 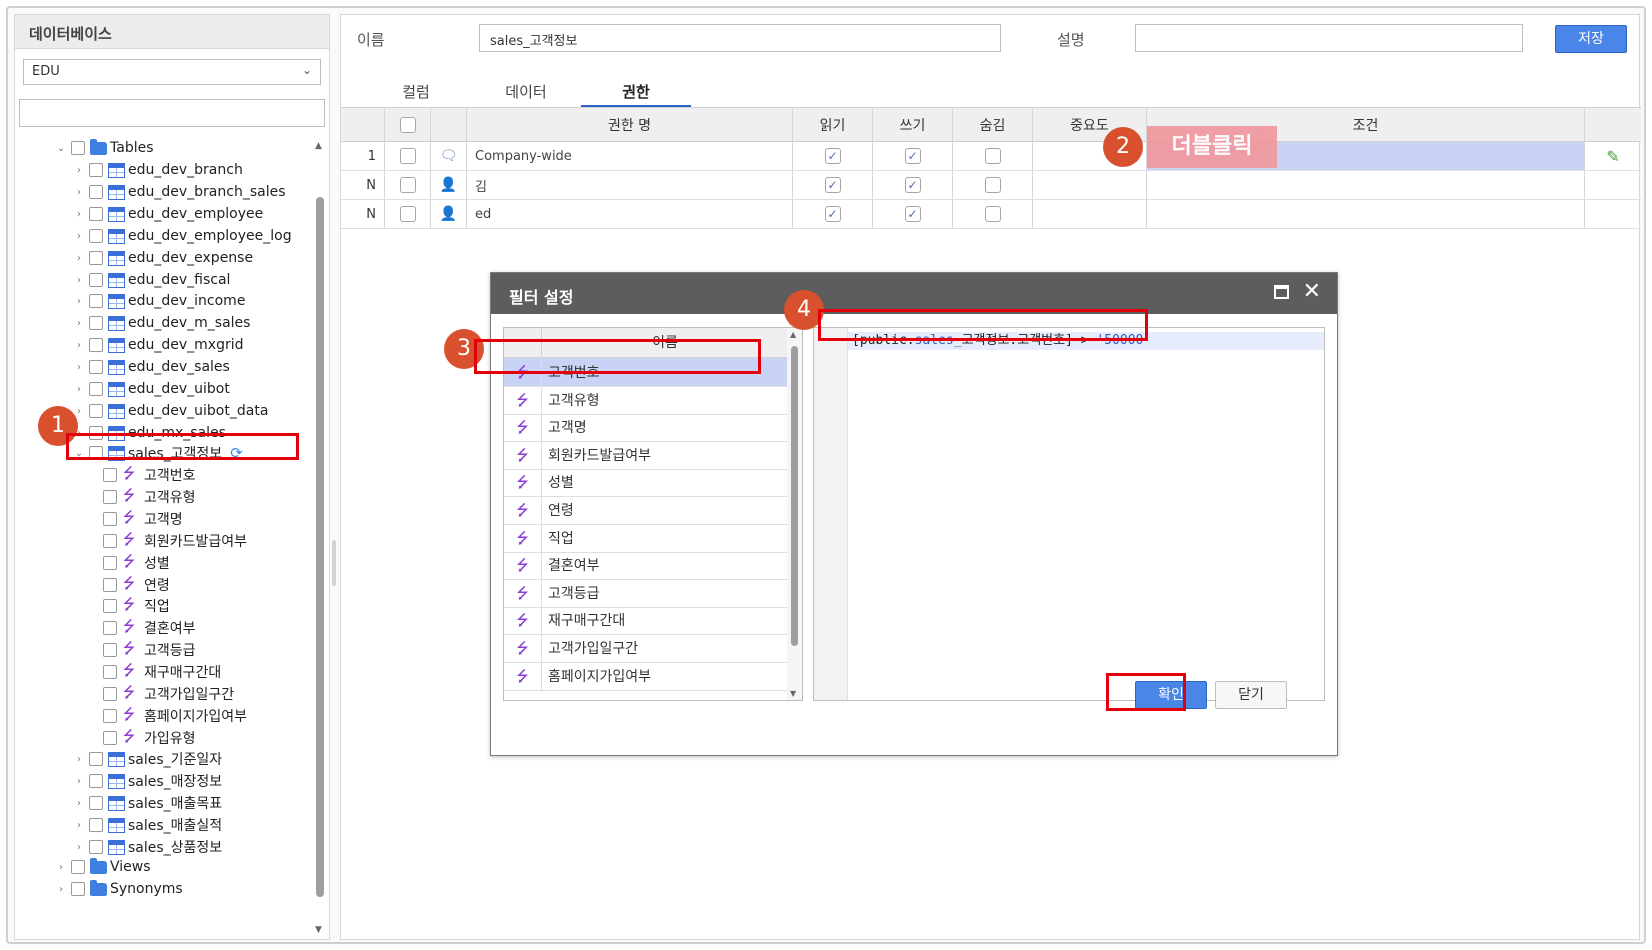 I want to click on tree-item-table: › edu_dev_uibot_data, so click(x=170, y=411).